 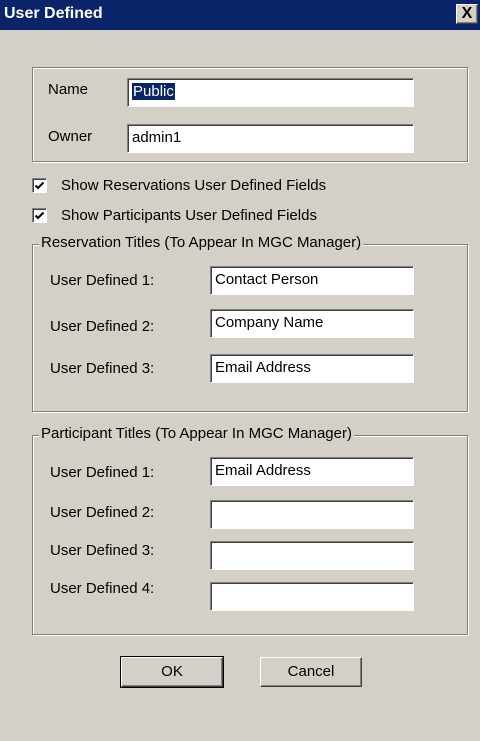 I want to click on cancel-button: Cancel, so click(x=311, y=672).